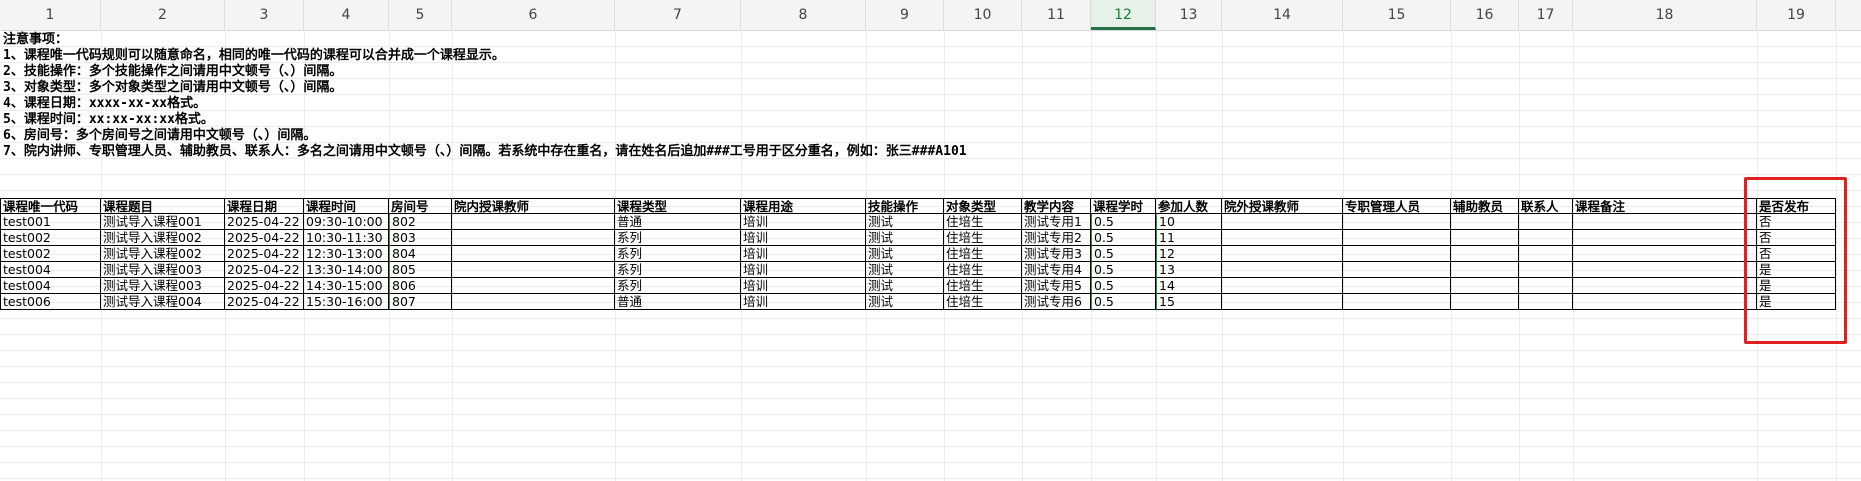  I want to click on table-header-cell: 教学内容, so click(1056, 206).